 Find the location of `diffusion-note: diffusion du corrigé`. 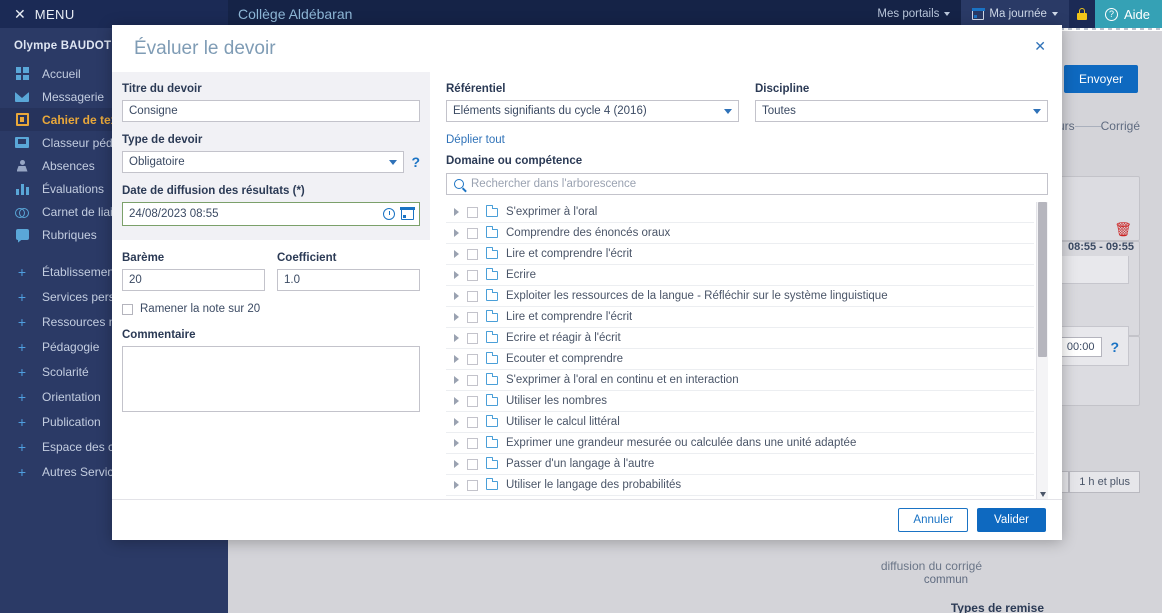

diffusion-note: diffusion du corrigé is located at coordinates (931, 566).